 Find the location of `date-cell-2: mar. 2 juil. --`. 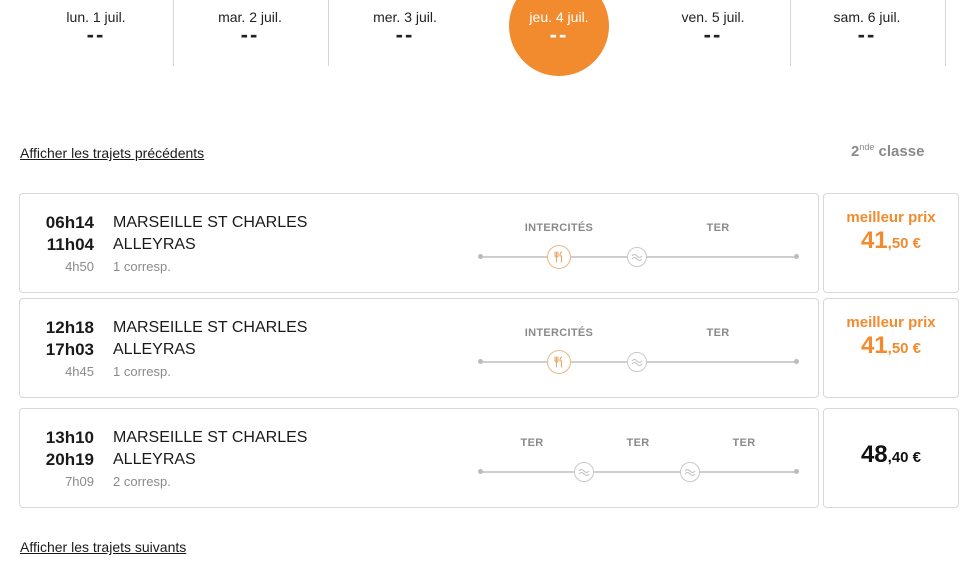

date-cell-2: mar. 2 juil. -- is located at coordinates (250, 33).